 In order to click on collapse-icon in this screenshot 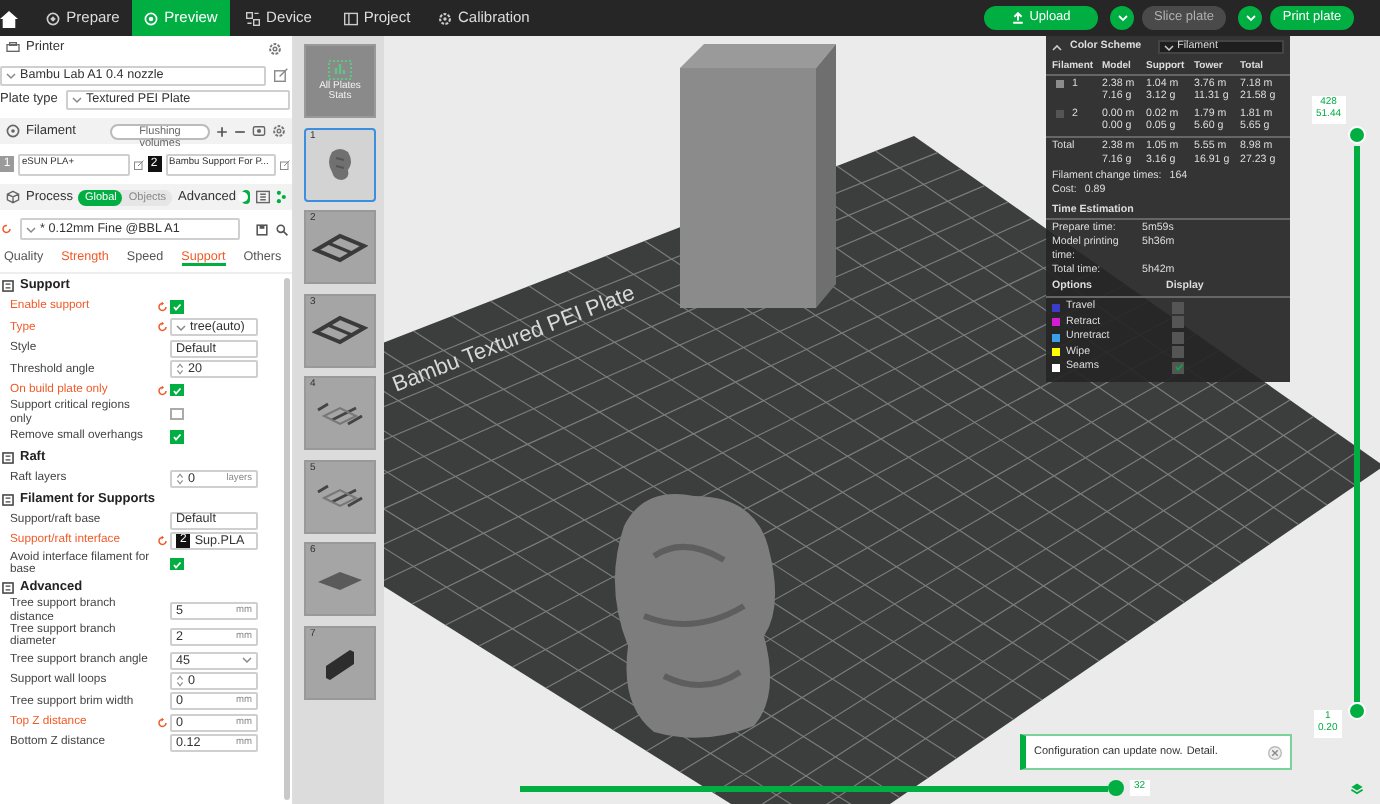, I will do `click(1057, 47)`.